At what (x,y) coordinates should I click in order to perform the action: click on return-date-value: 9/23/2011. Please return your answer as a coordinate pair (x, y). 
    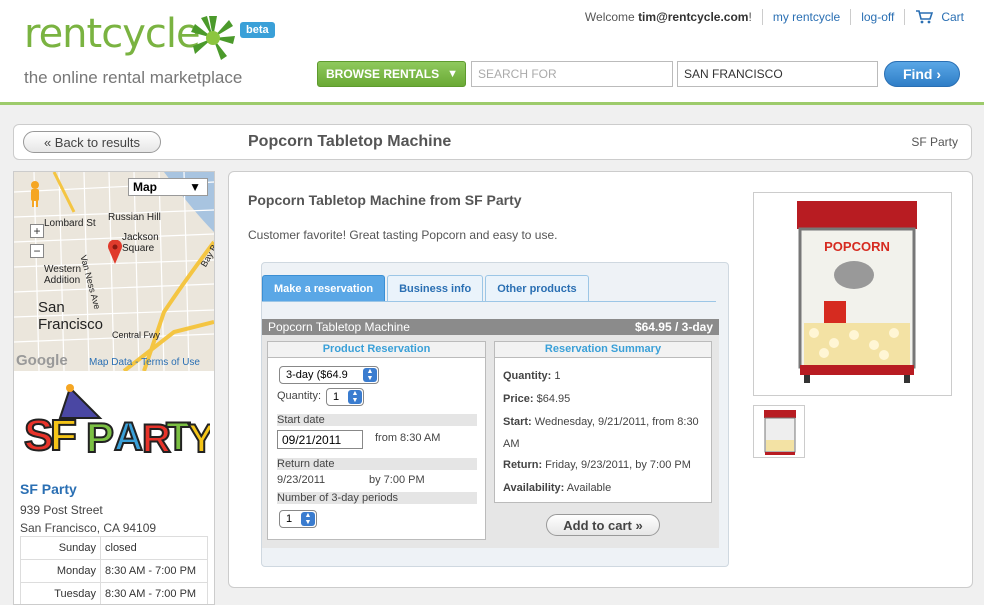
    Looking at the image, I should click on (301, 480).